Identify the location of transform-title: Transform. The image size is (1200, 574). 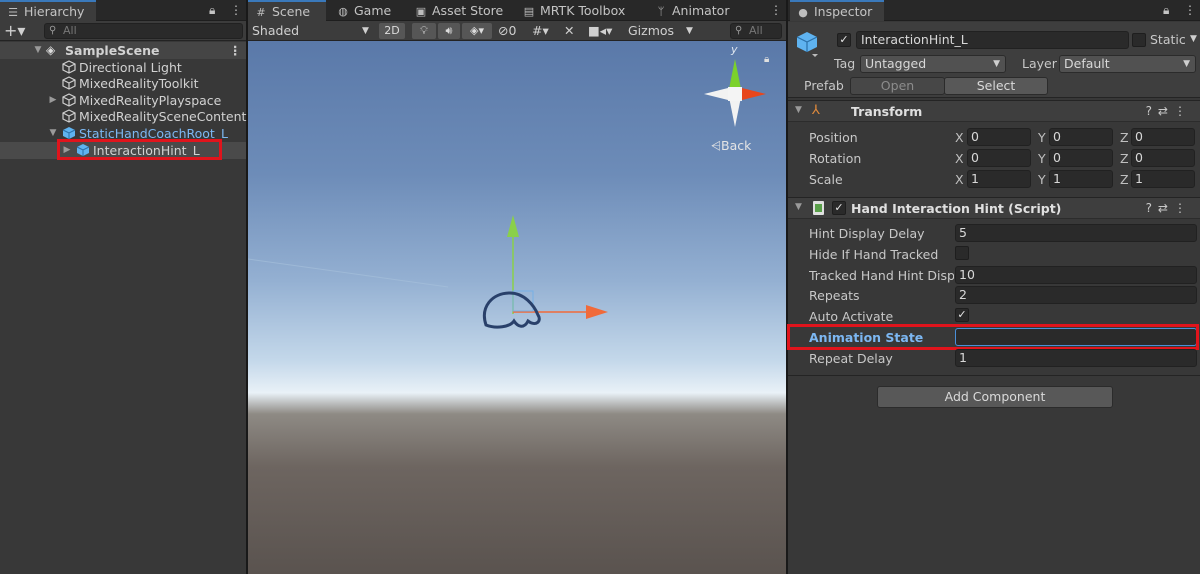
(887, 111).